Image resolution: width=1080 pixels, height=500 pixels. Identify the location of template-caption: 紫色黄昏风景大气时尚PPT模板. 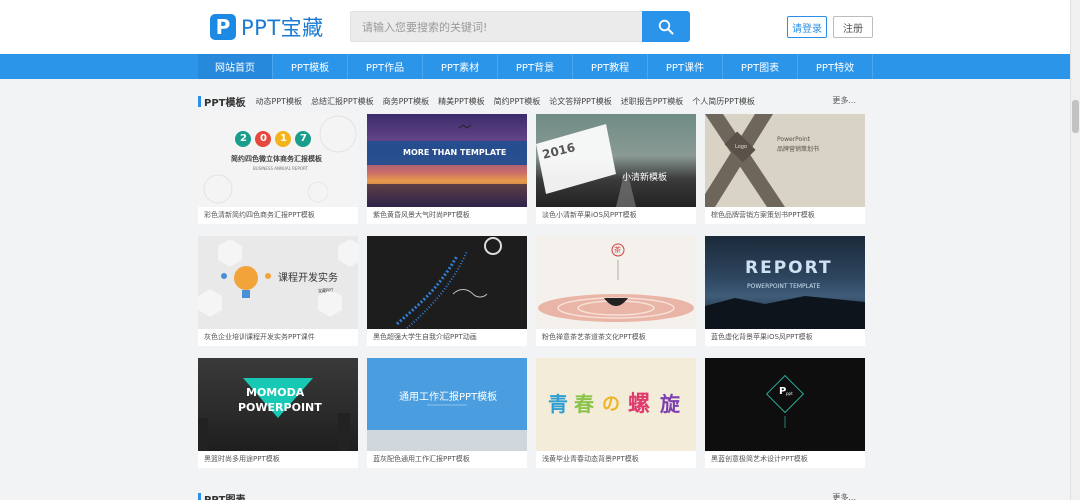
(421, 215).